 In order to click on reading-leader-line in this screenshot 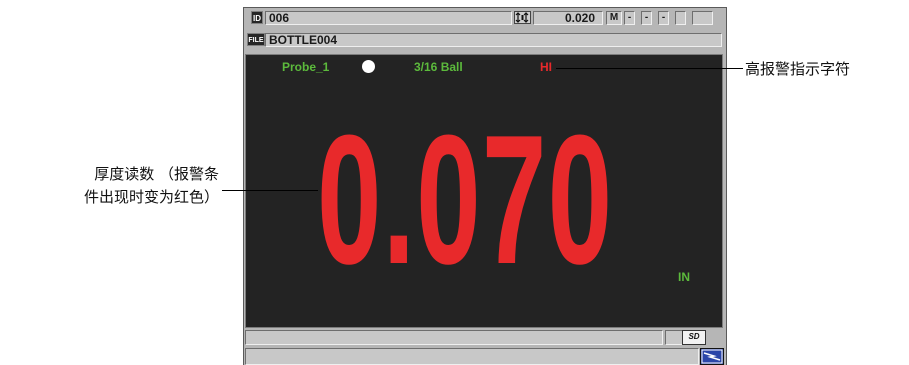, I will do `click(270, 190)`.